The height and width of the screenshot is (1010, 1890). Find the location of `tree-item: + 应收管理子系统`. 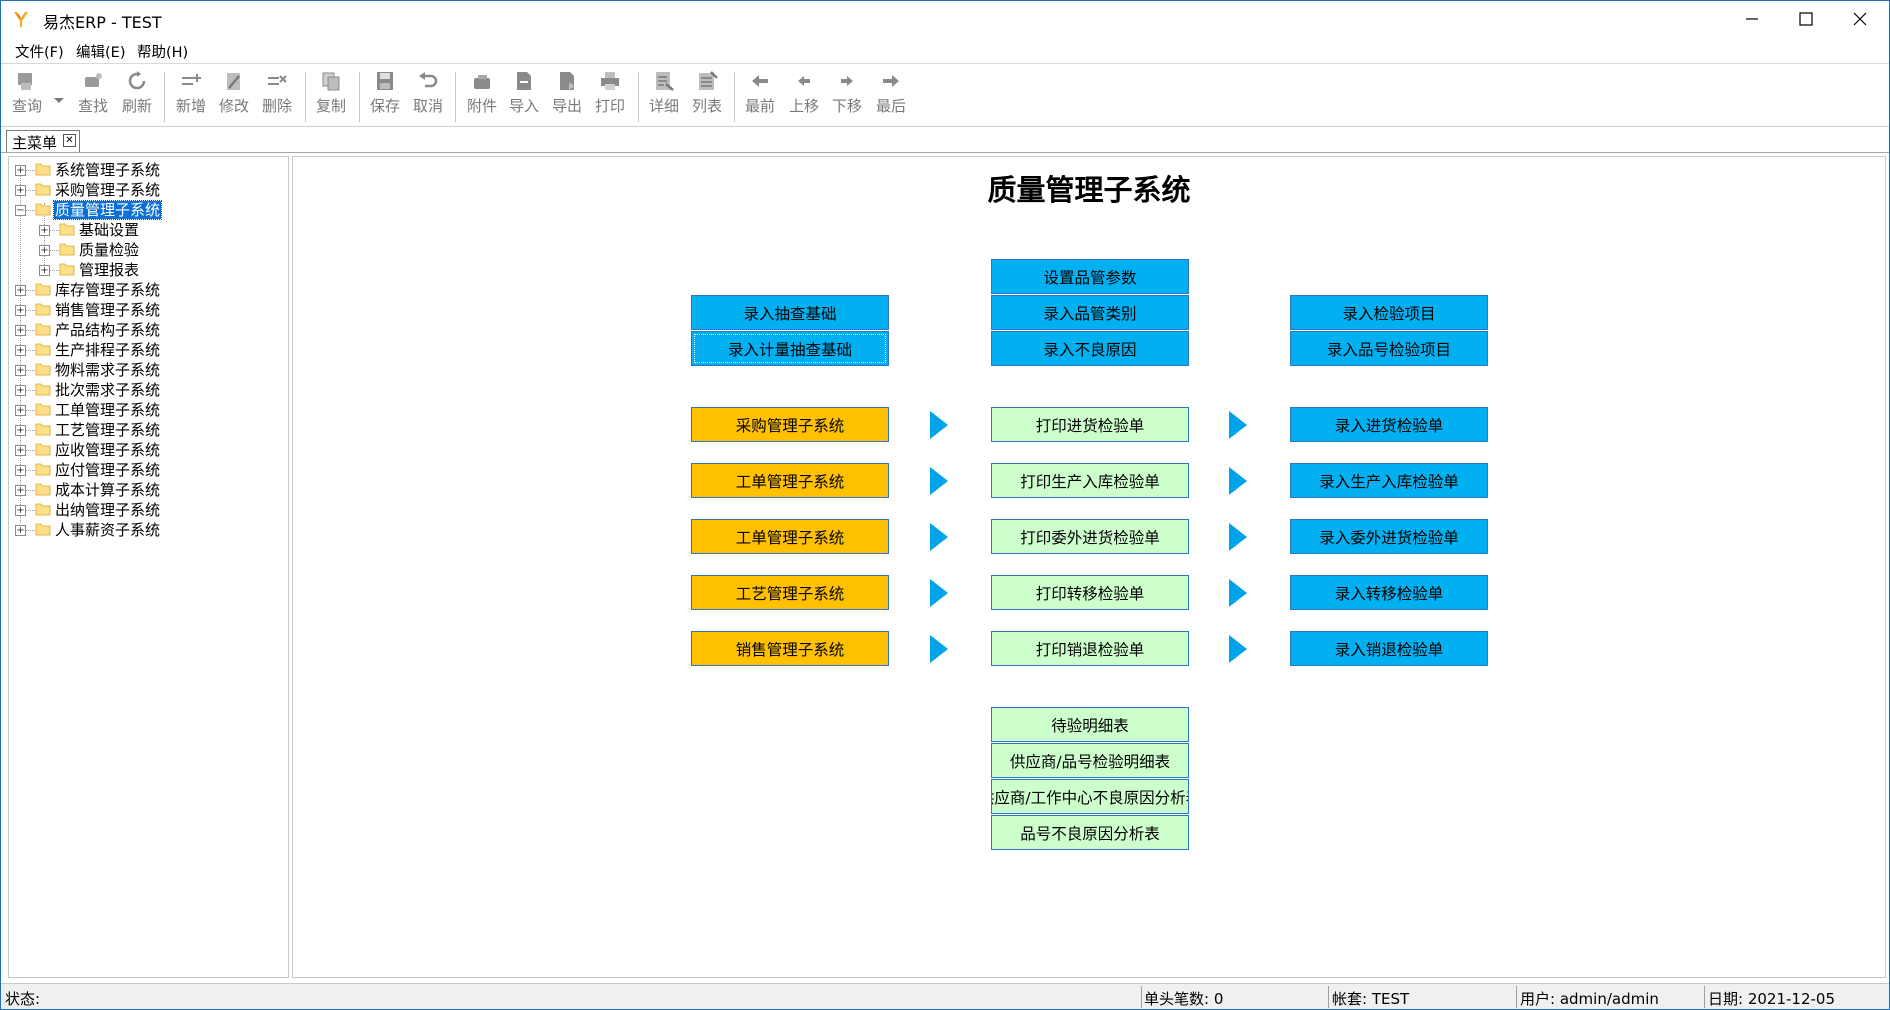

tree-item: + 应收管理子系统 is located at coordinates (144, 450).